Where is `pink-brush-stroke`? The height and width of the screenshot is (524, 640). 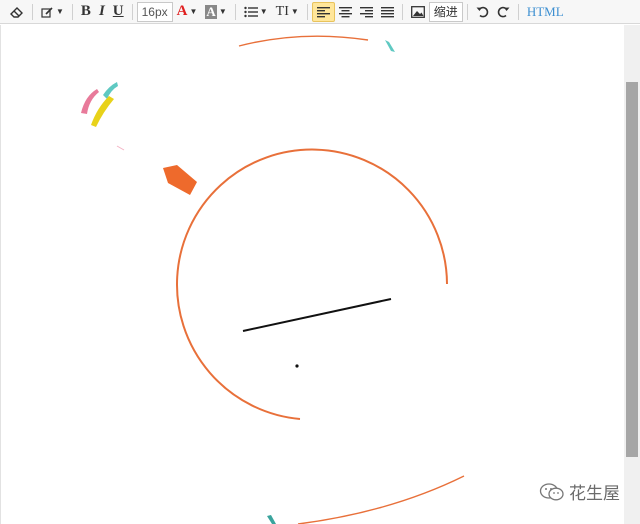 pink-brush-stroke is located at coordinates (90, 101).